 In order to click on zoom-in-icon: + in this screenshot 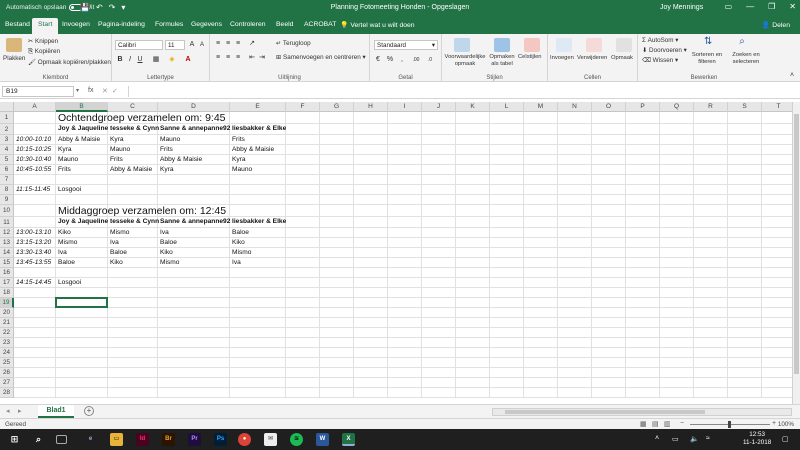, I will do `click(774, 423)`.